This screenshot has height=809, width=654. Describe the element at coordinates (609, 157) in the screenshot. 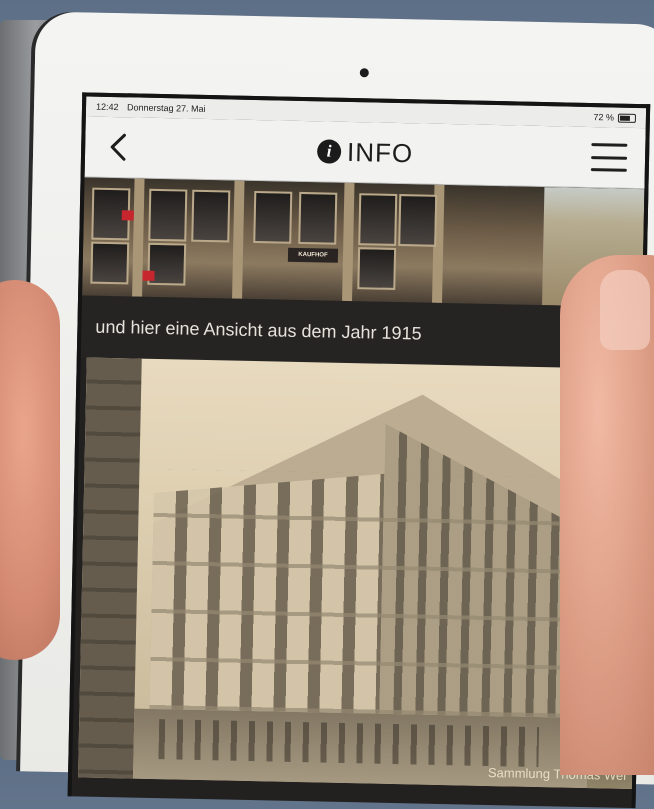

I see `menu-button` at that location.